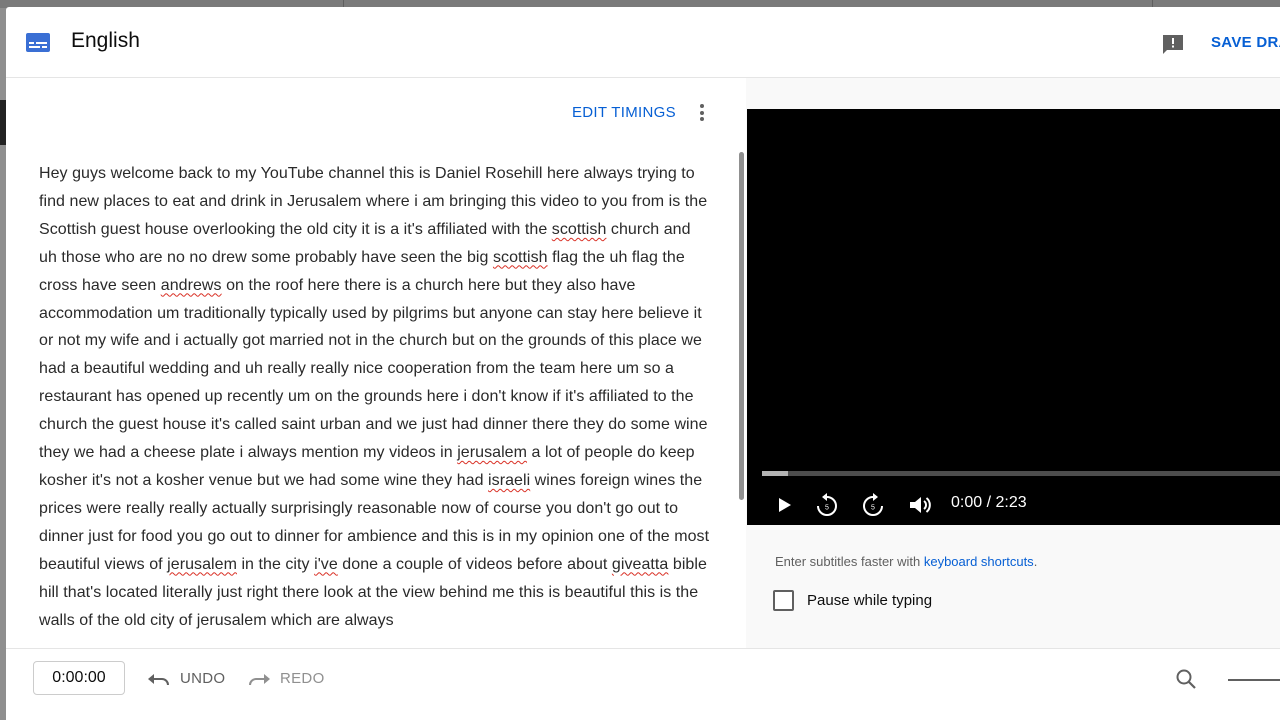 Image resolution: width=1280 pixels, height=720 pixels. Describe the element at coordinates (203, 678) in the screenshot. I see `undo-label: UNDO` at that location.